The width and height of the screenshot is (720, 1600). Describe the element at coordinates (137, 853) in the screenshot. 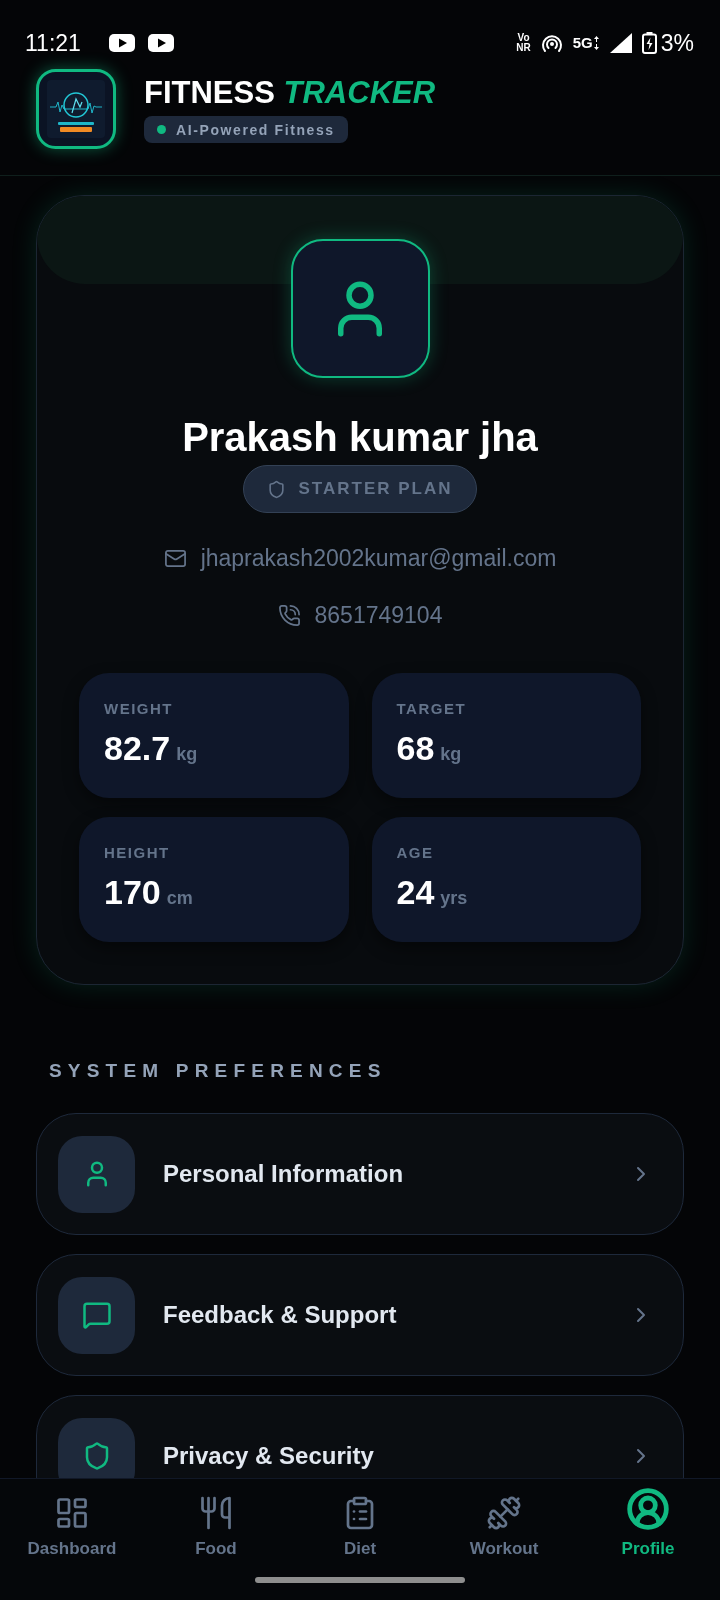

I see `stat-label: HEIGHT` at that location.